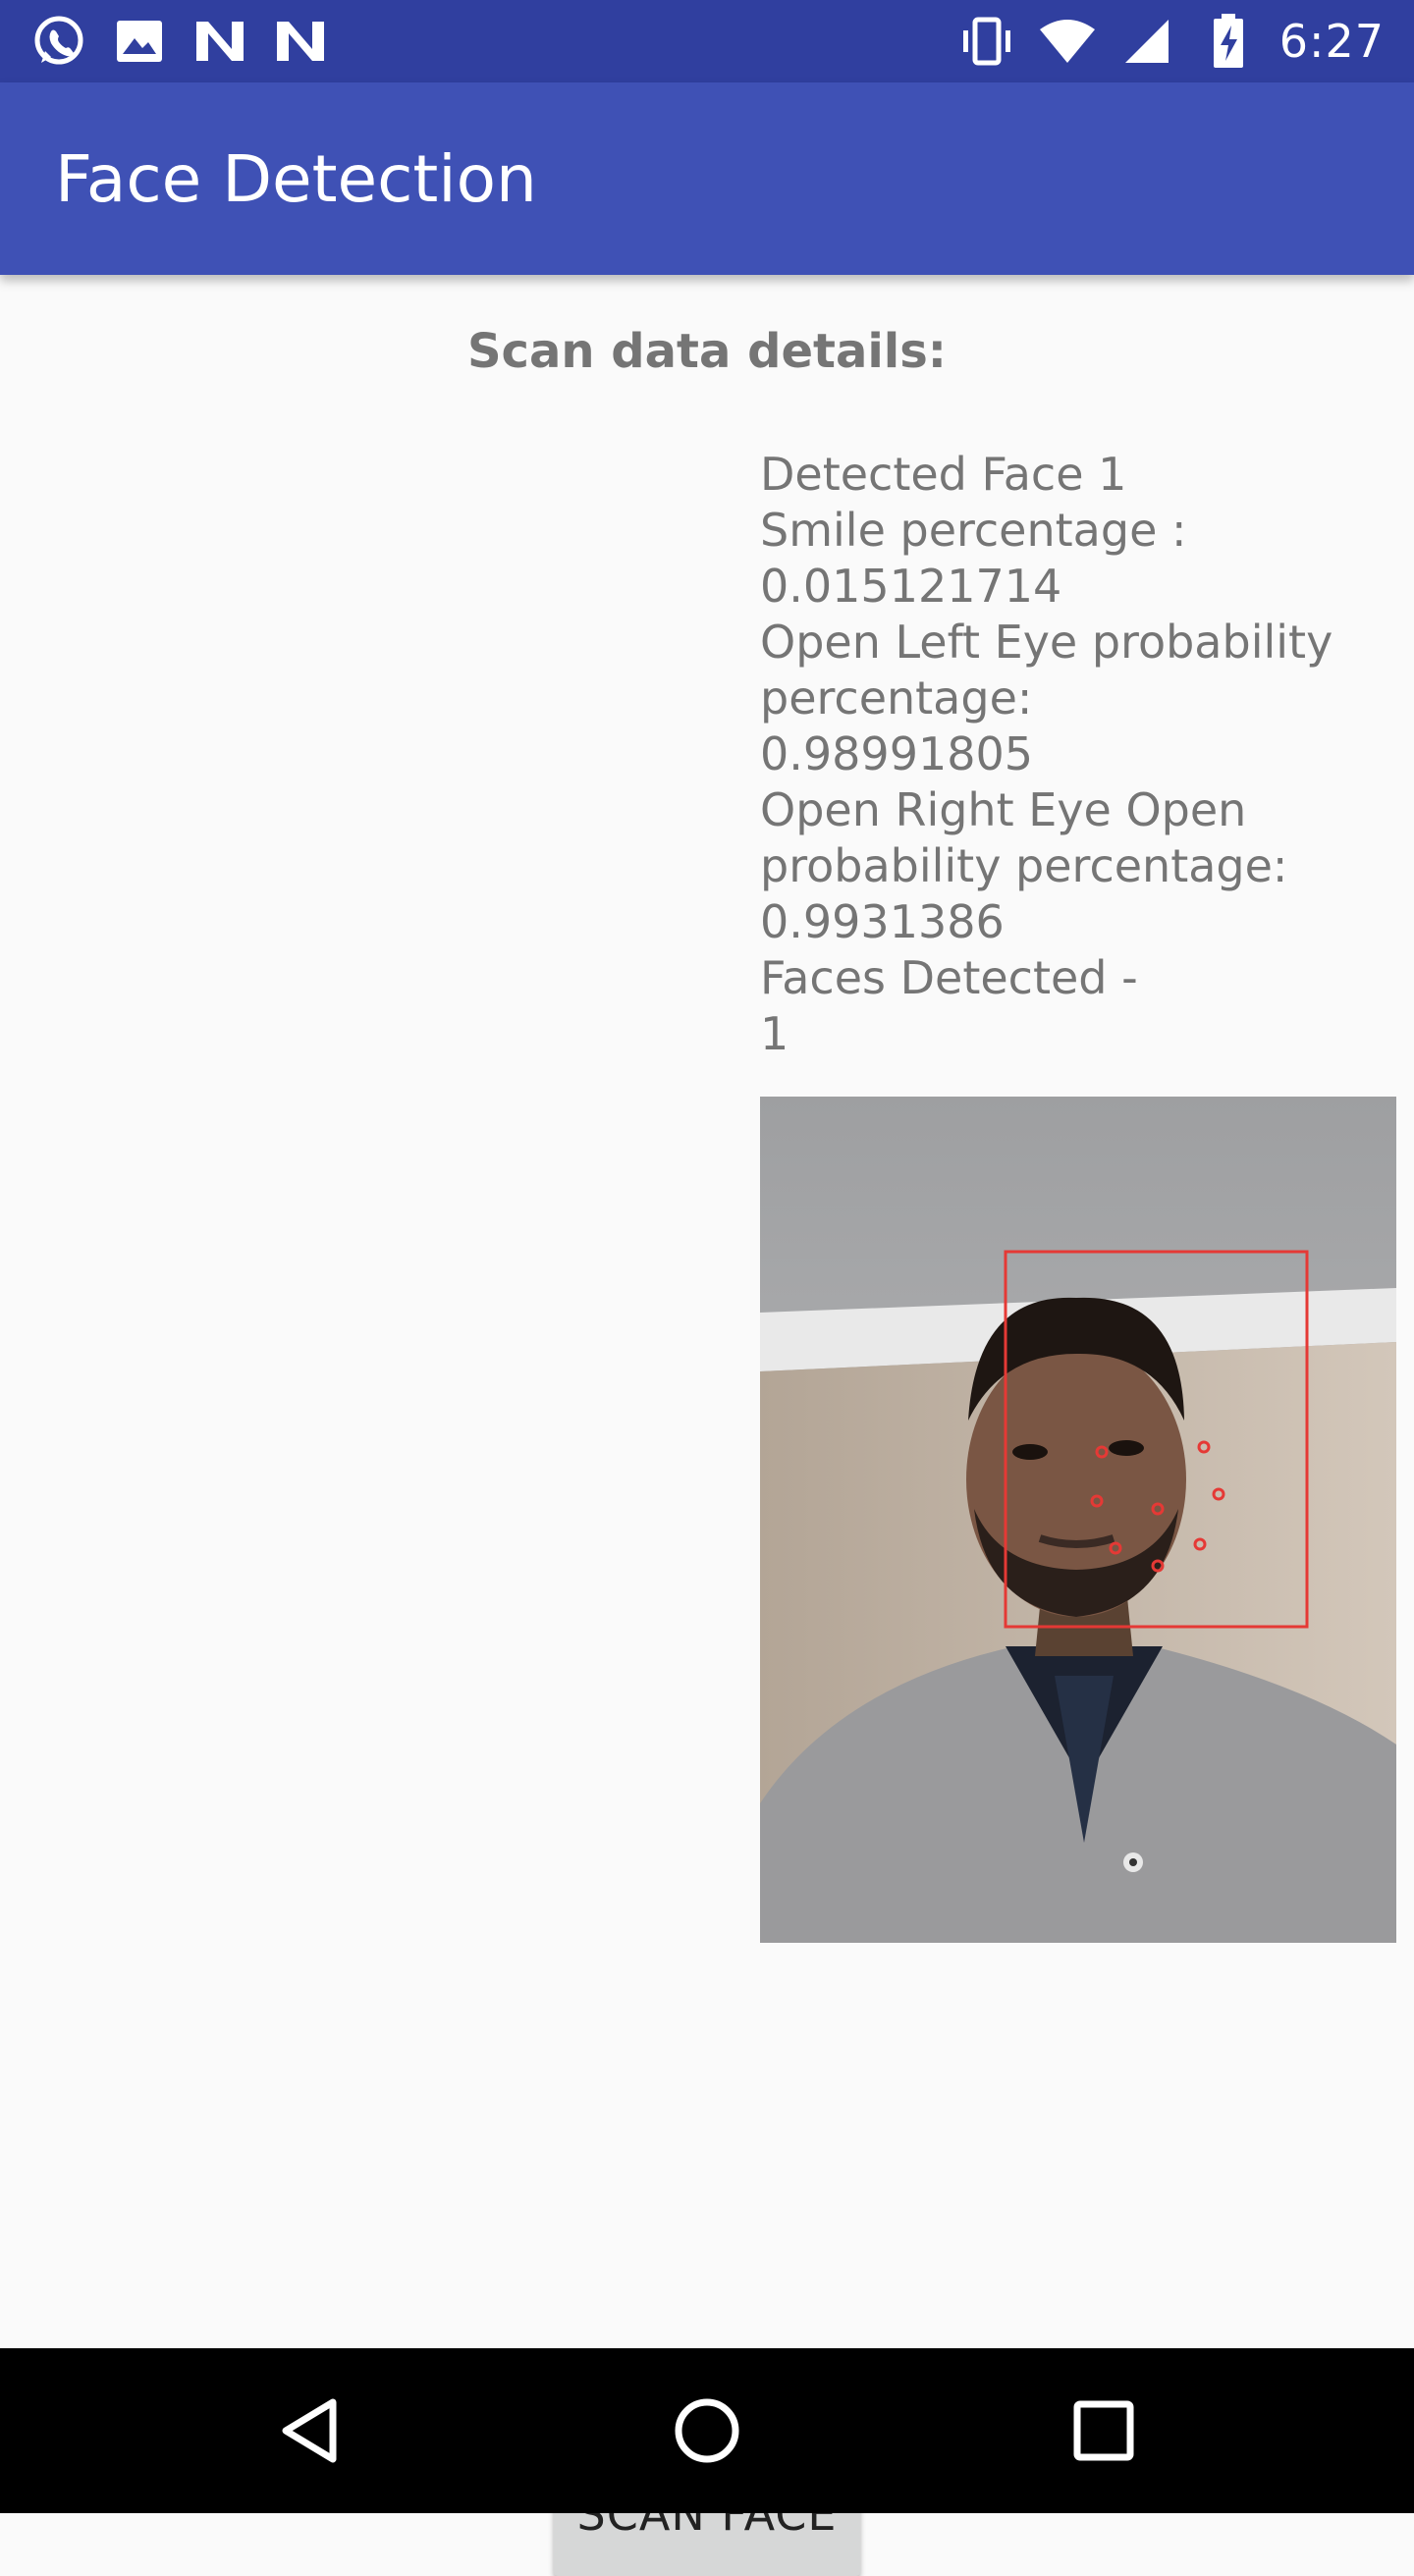 Image resolution: width=1414 pixels, height=2576 pixels. I want to click on wifi-icon, so click(1067, 41).